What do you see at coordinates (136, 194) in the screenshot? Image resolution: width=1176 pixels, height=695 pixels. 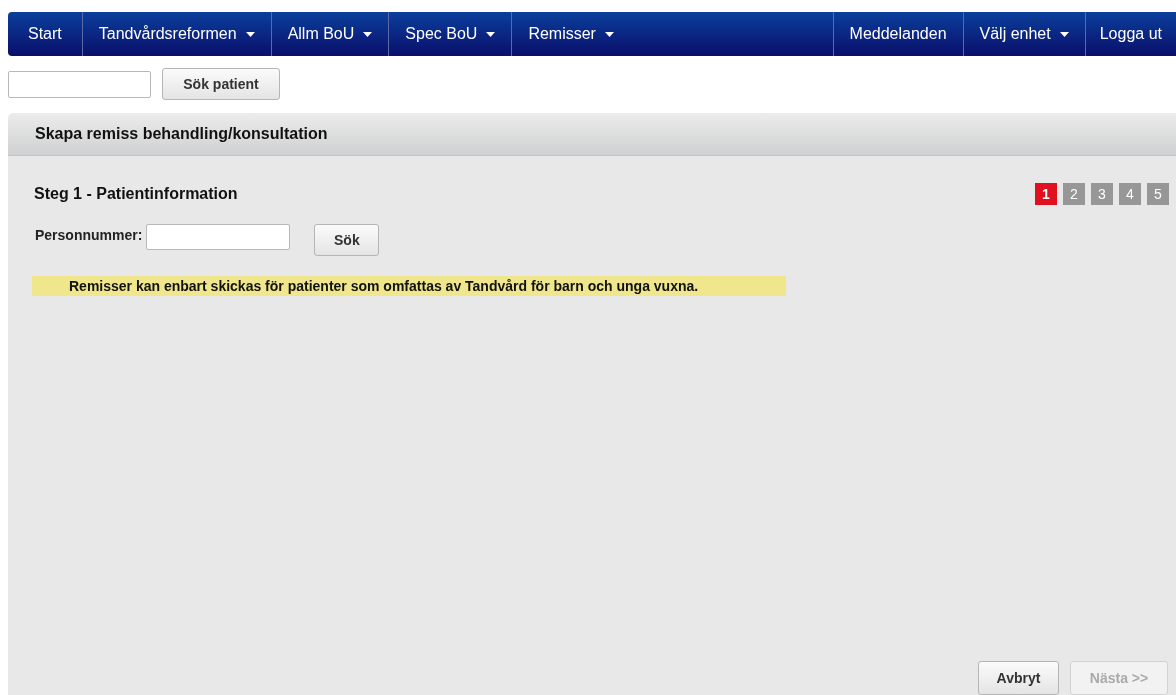 I see `step-title: Steg 1 - Patientinformation` at bounding box center [136, 194].